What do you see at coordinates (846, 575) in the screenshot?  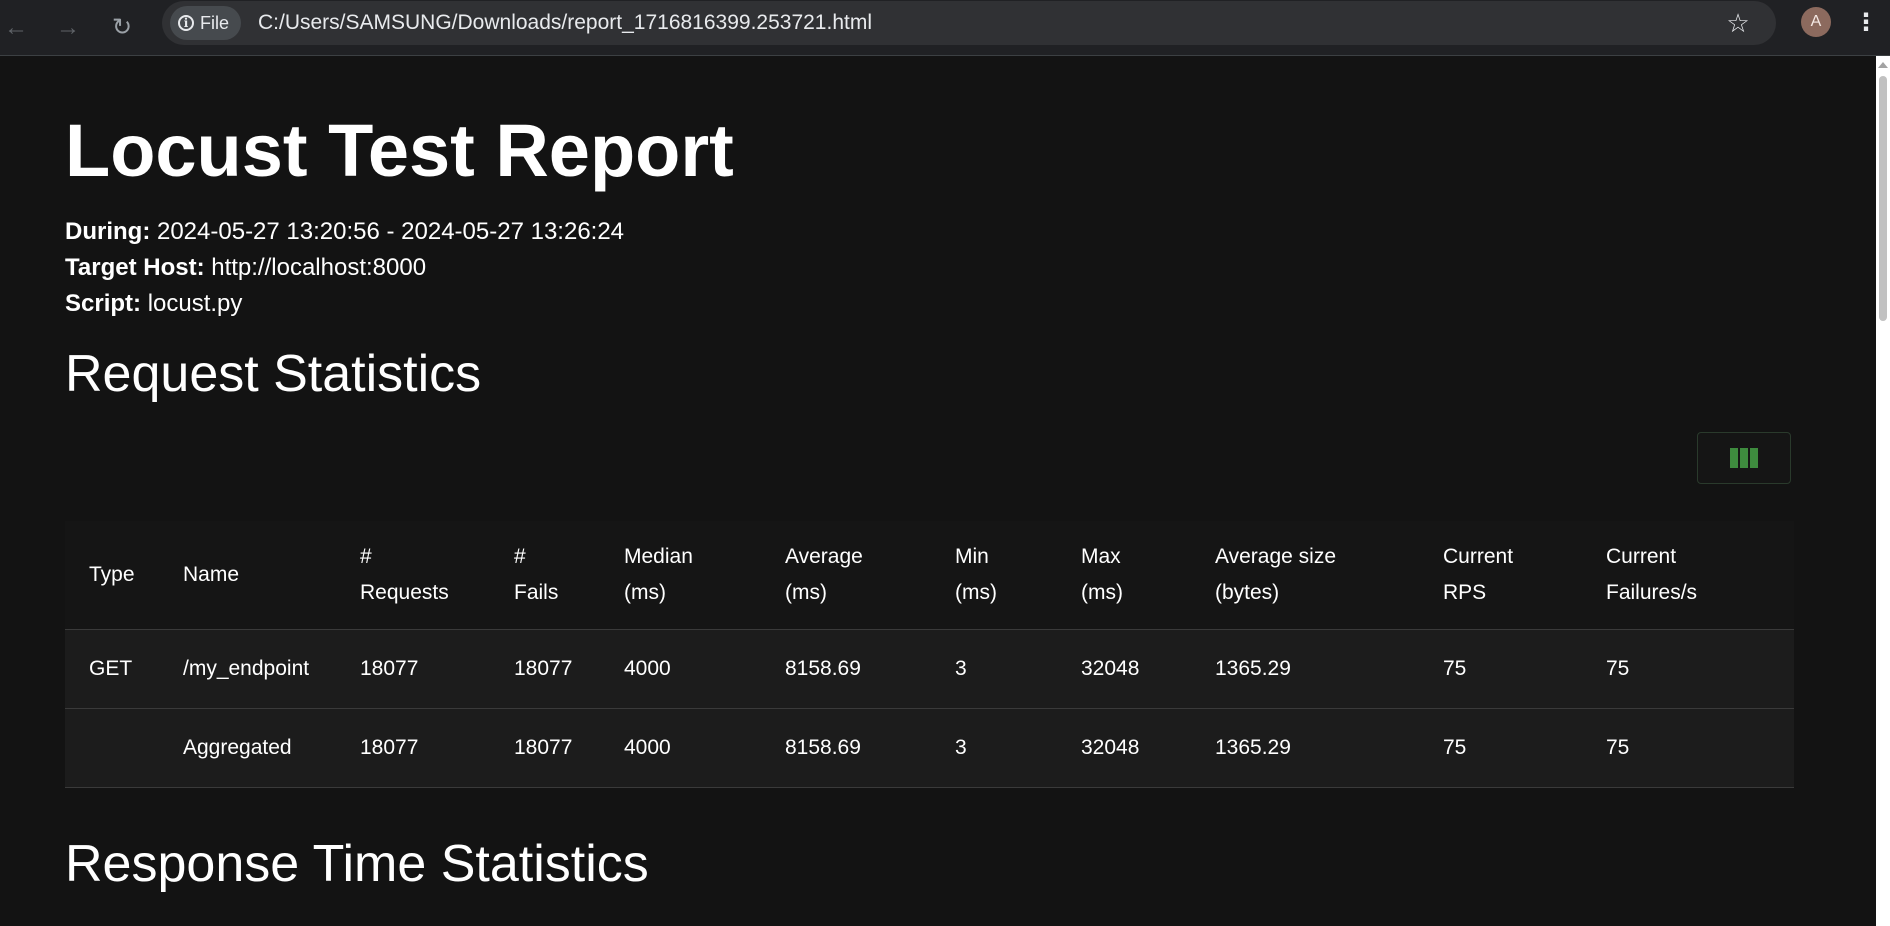 I see `column-header: Average (ms)` at bounding box center [846, 575].